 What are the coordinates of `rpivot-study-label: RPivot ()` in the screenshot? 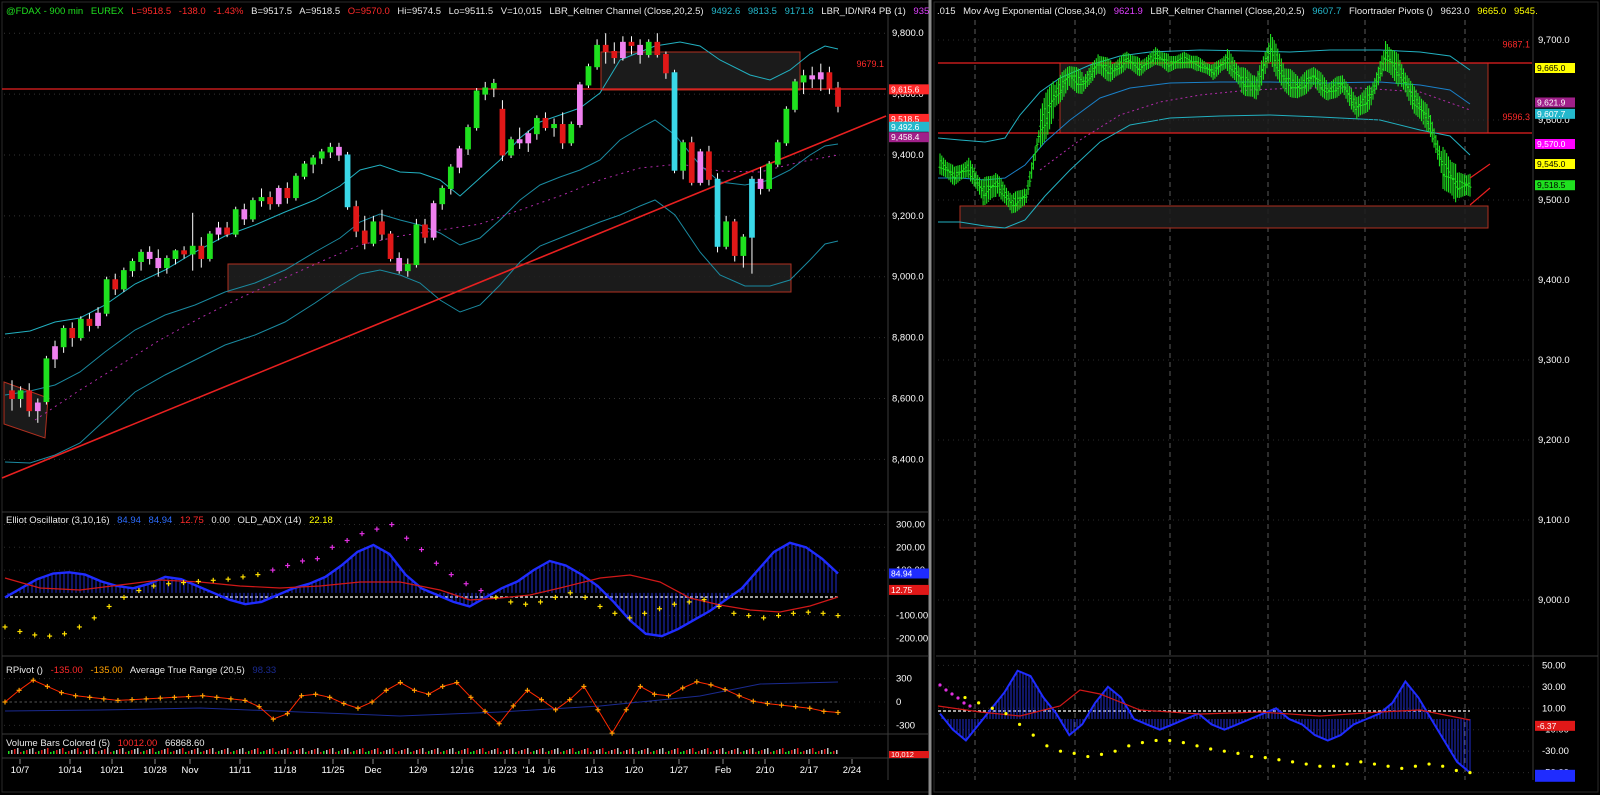 It's located at (24, 670).